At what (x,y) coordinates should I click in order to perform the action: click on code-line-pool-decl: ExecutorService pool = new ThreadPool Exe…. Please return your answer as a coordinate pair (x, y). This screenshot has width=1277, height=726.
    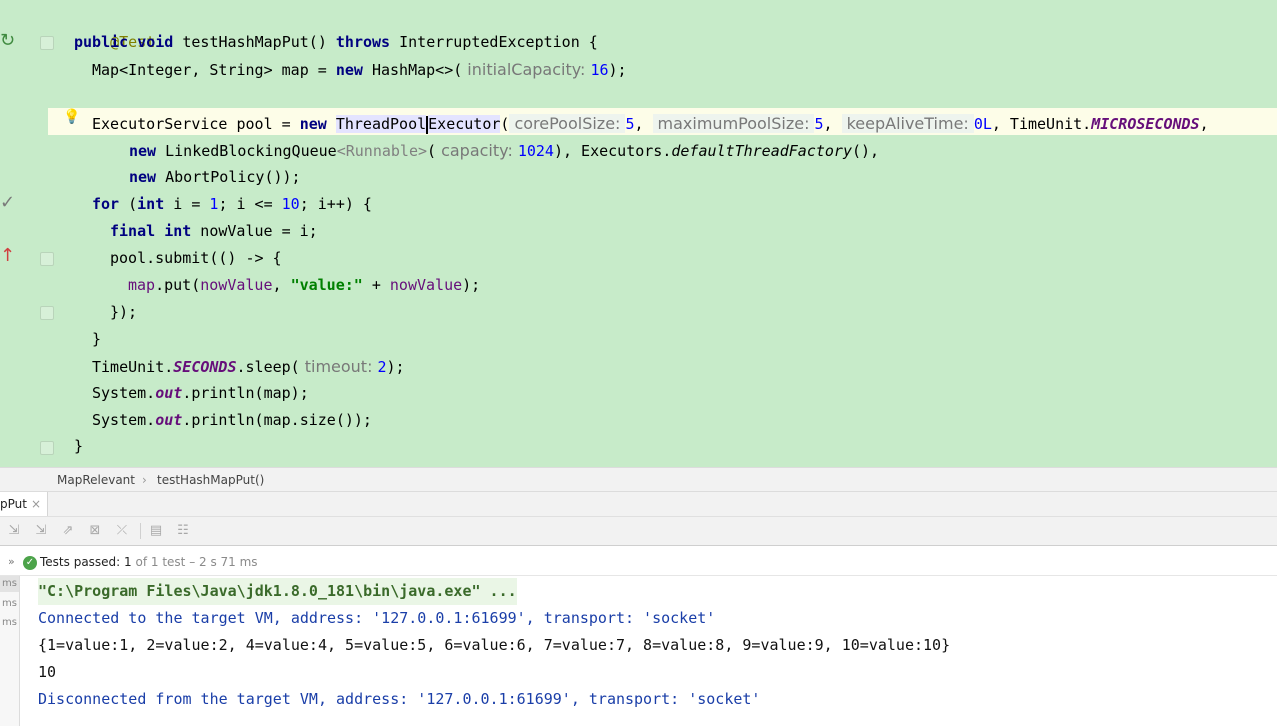
    Looking at the image, I should click on (650, 124).